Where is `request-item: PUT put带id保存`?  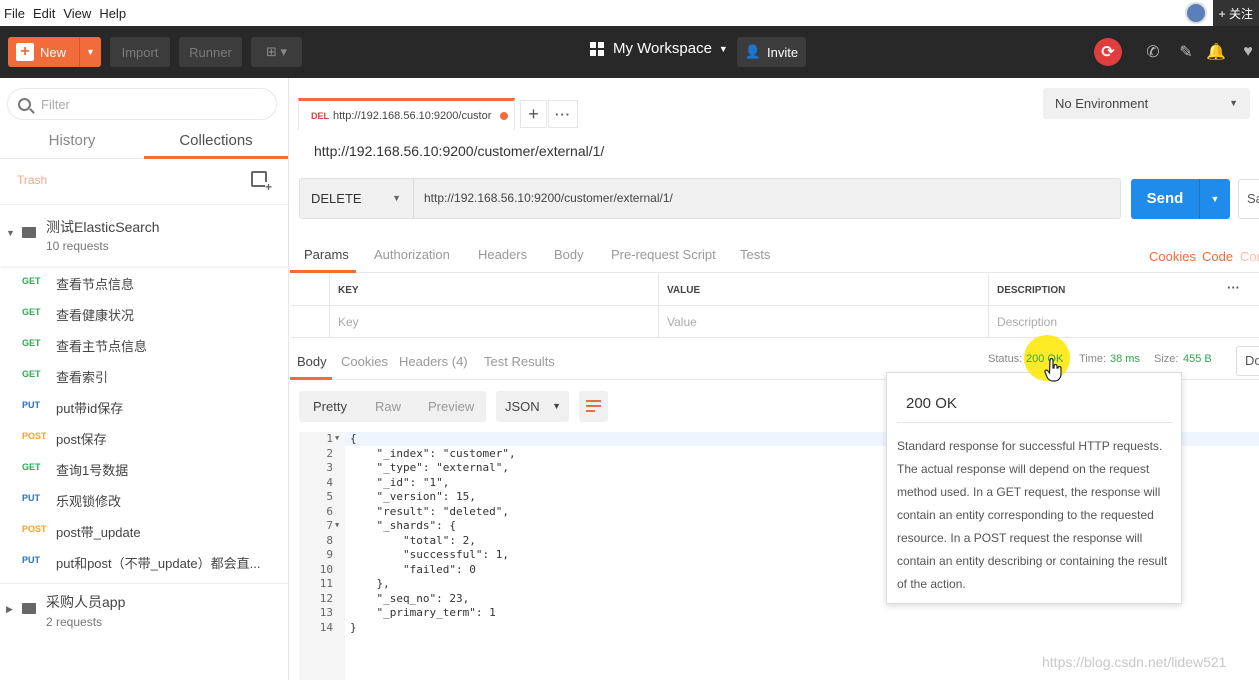
request-item: PUT put带id保存 is located at coordinates (144, 405).